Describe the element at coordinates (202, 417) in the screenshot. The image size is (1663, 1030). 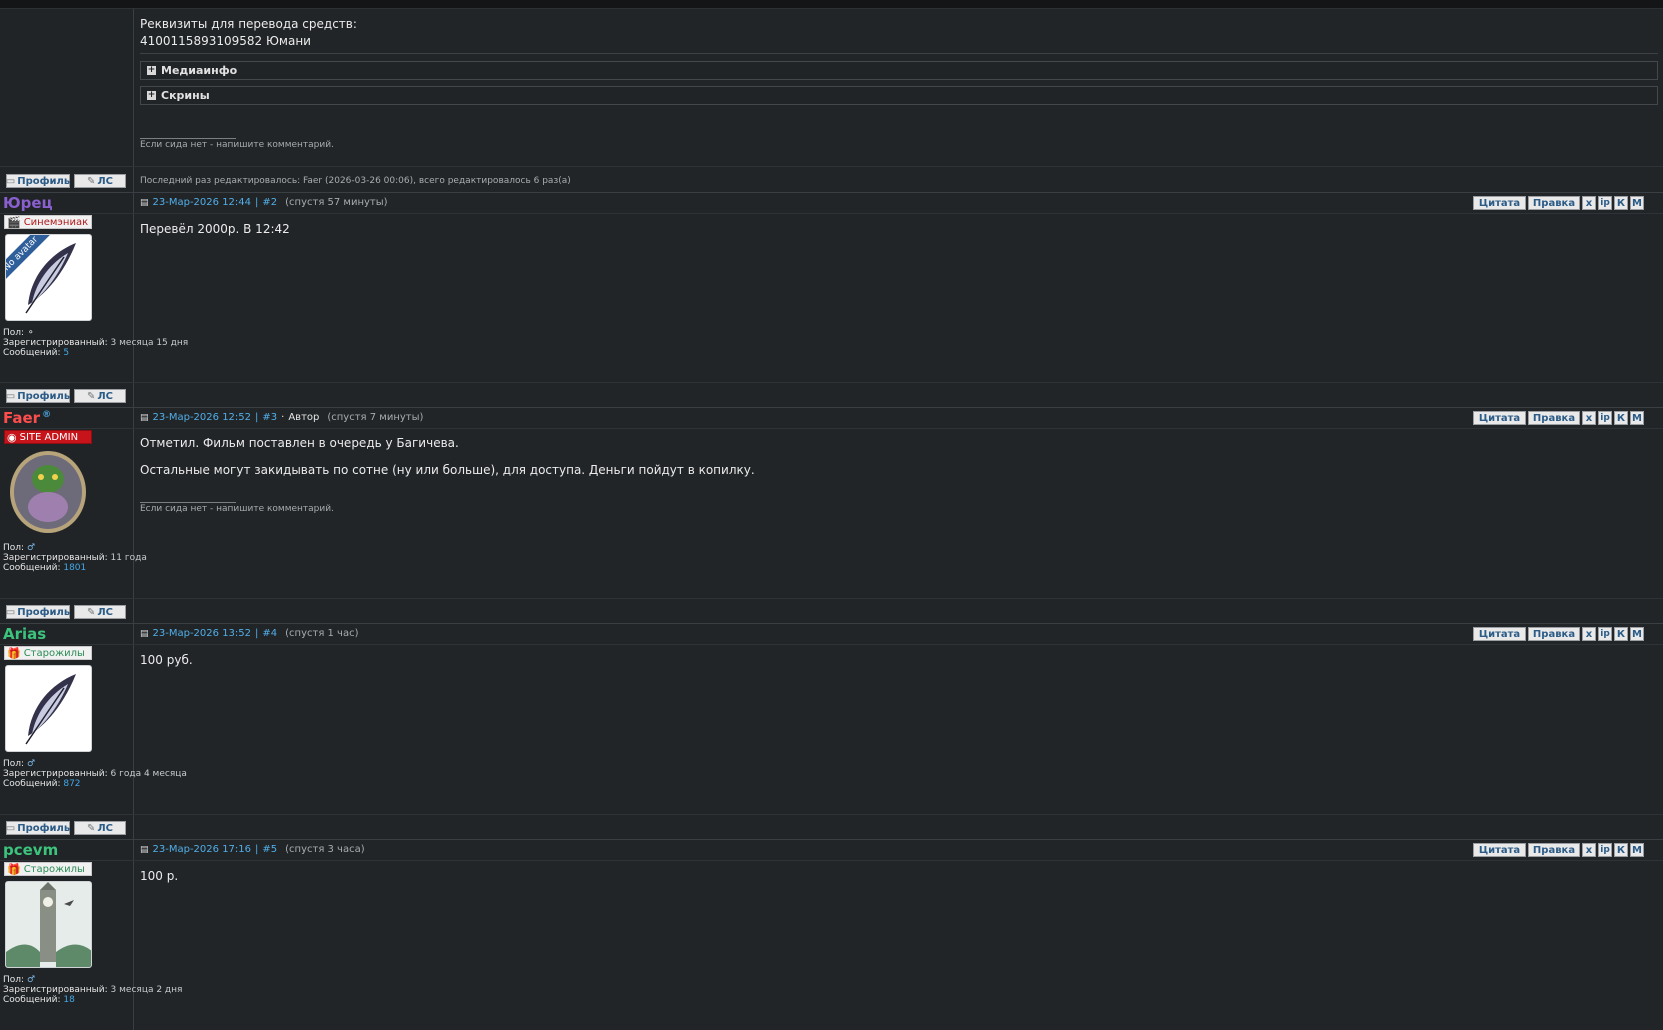
I see `post-date-link: 23-Мар-2026 12:52` at that location.